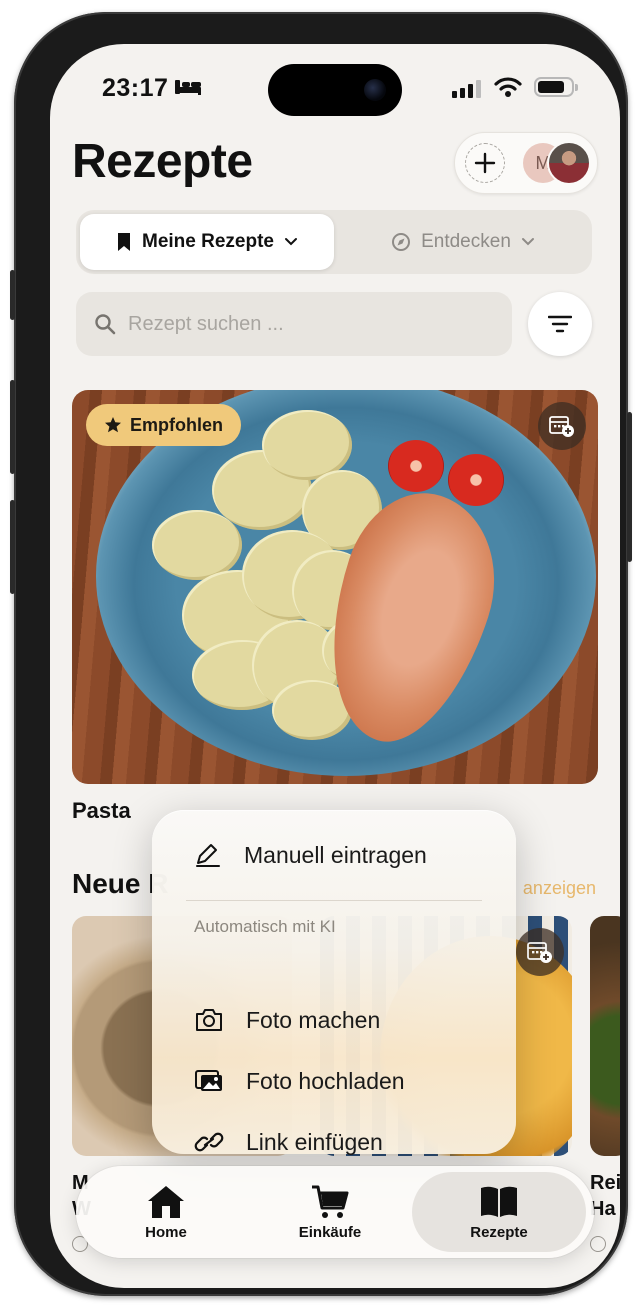  Describe the element at coordinates (499, 1232) in the screenshot. I see `tab-label: Rezepte` at that location.